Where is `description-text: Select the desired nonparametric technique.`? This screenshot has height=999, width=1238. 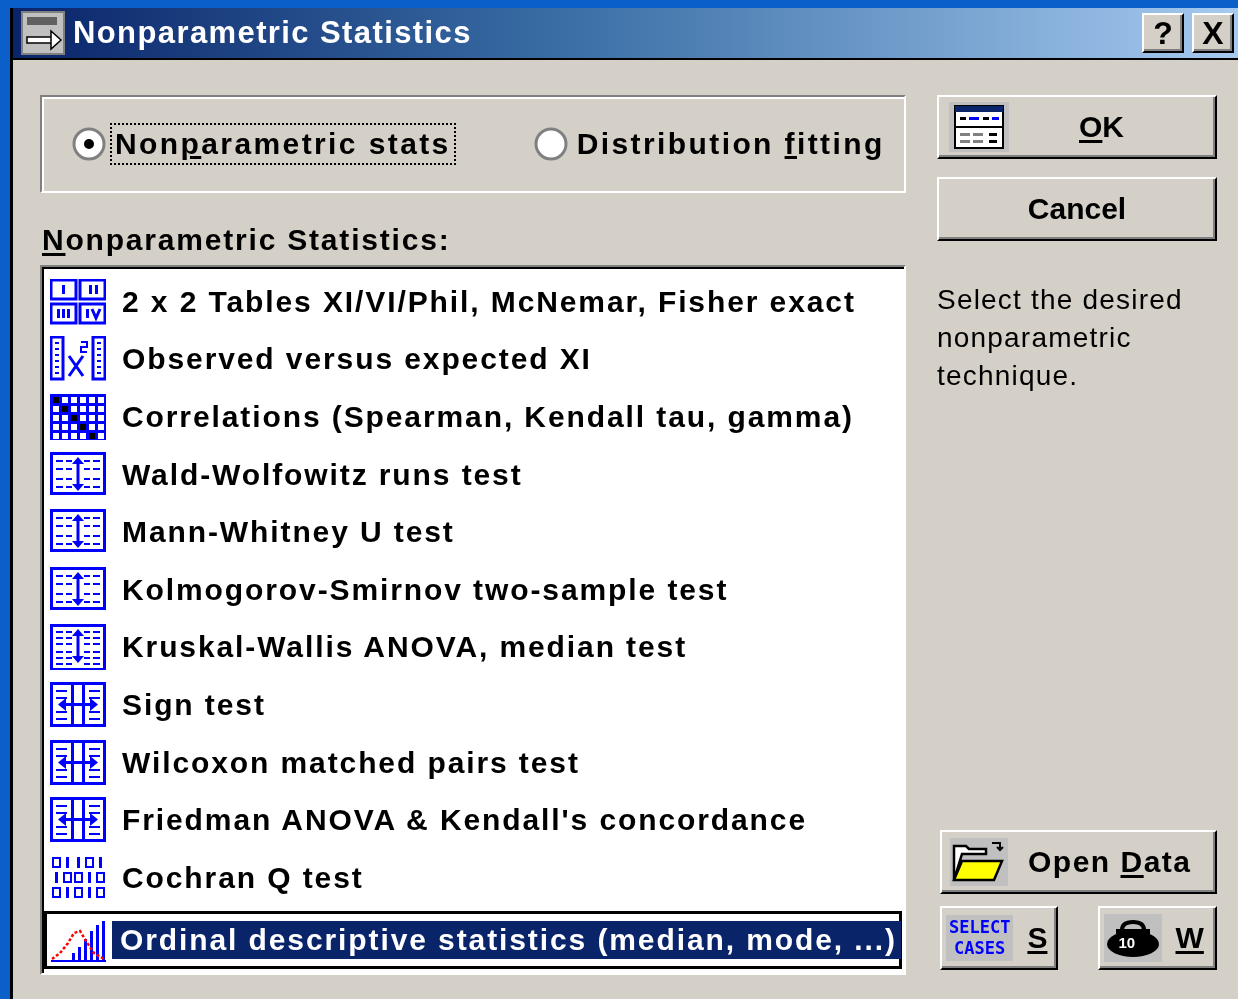
description-text: Select the desired nonparametric technique. is located at coordinates (1060, 338).